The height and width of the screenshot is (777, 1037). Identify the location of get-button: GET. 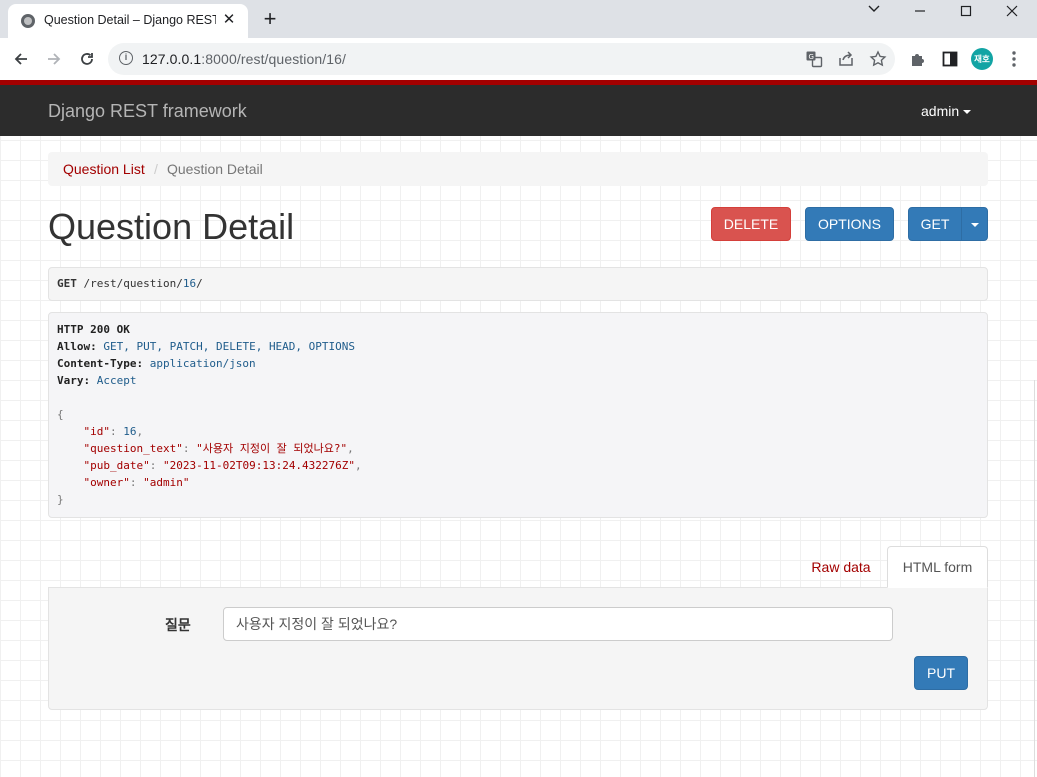
(935, 224).